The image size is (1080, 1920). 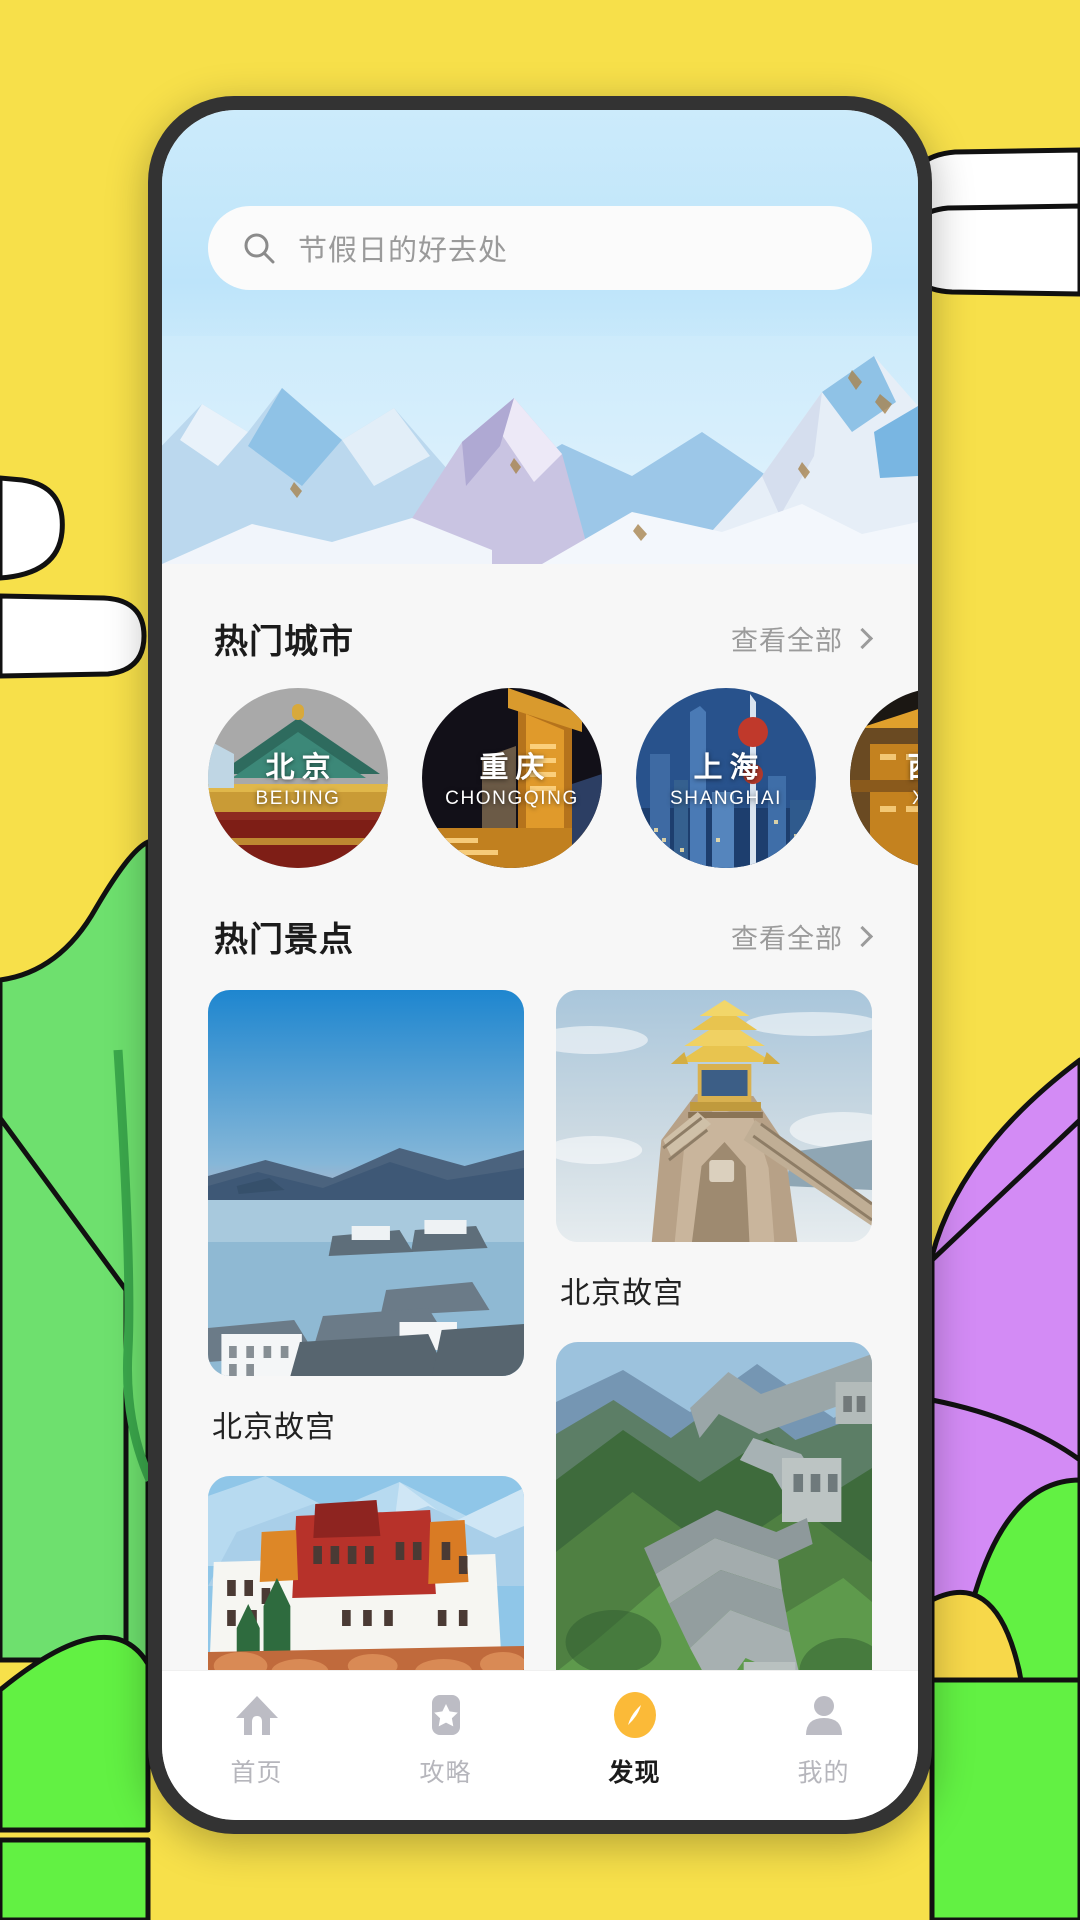 What do you see at coordinates (726, 798) in the screenshot?
I see `city-name-en: SHANGHAI` at bounding box center [726, 798].